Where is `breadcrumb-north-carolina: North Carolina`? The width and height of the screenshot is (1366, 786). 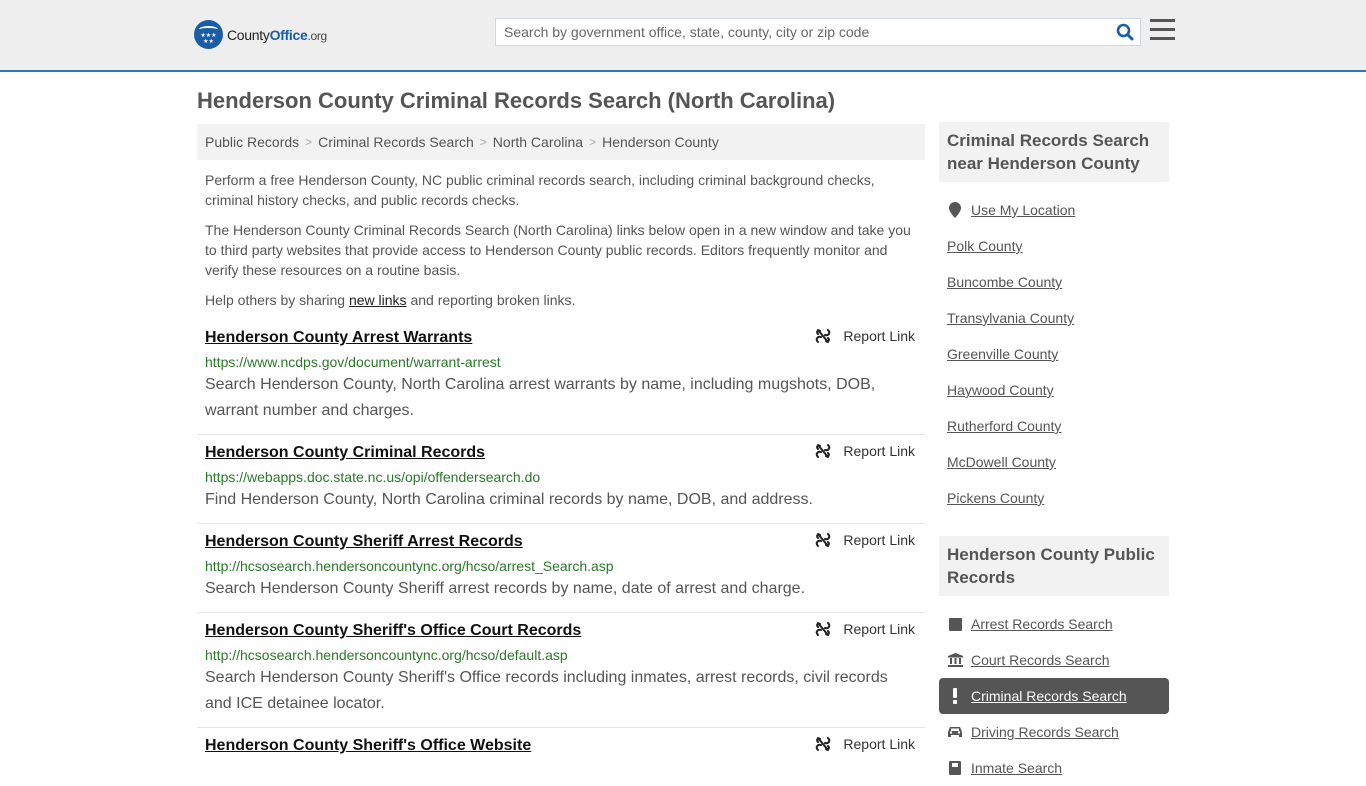
breadcrumb-north-carolina: North Carolina is located at coordinates (538, 142).